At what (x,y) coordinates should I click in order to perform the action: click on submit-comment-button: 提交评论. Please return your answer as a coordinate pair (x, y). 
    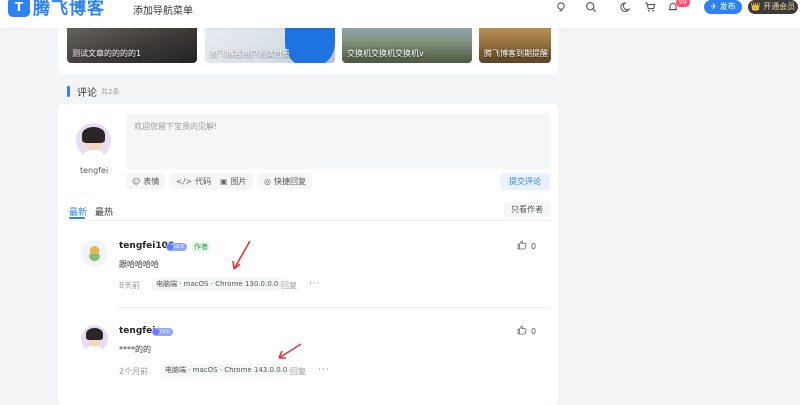
    Looking at the image, I should click on (525, 181).